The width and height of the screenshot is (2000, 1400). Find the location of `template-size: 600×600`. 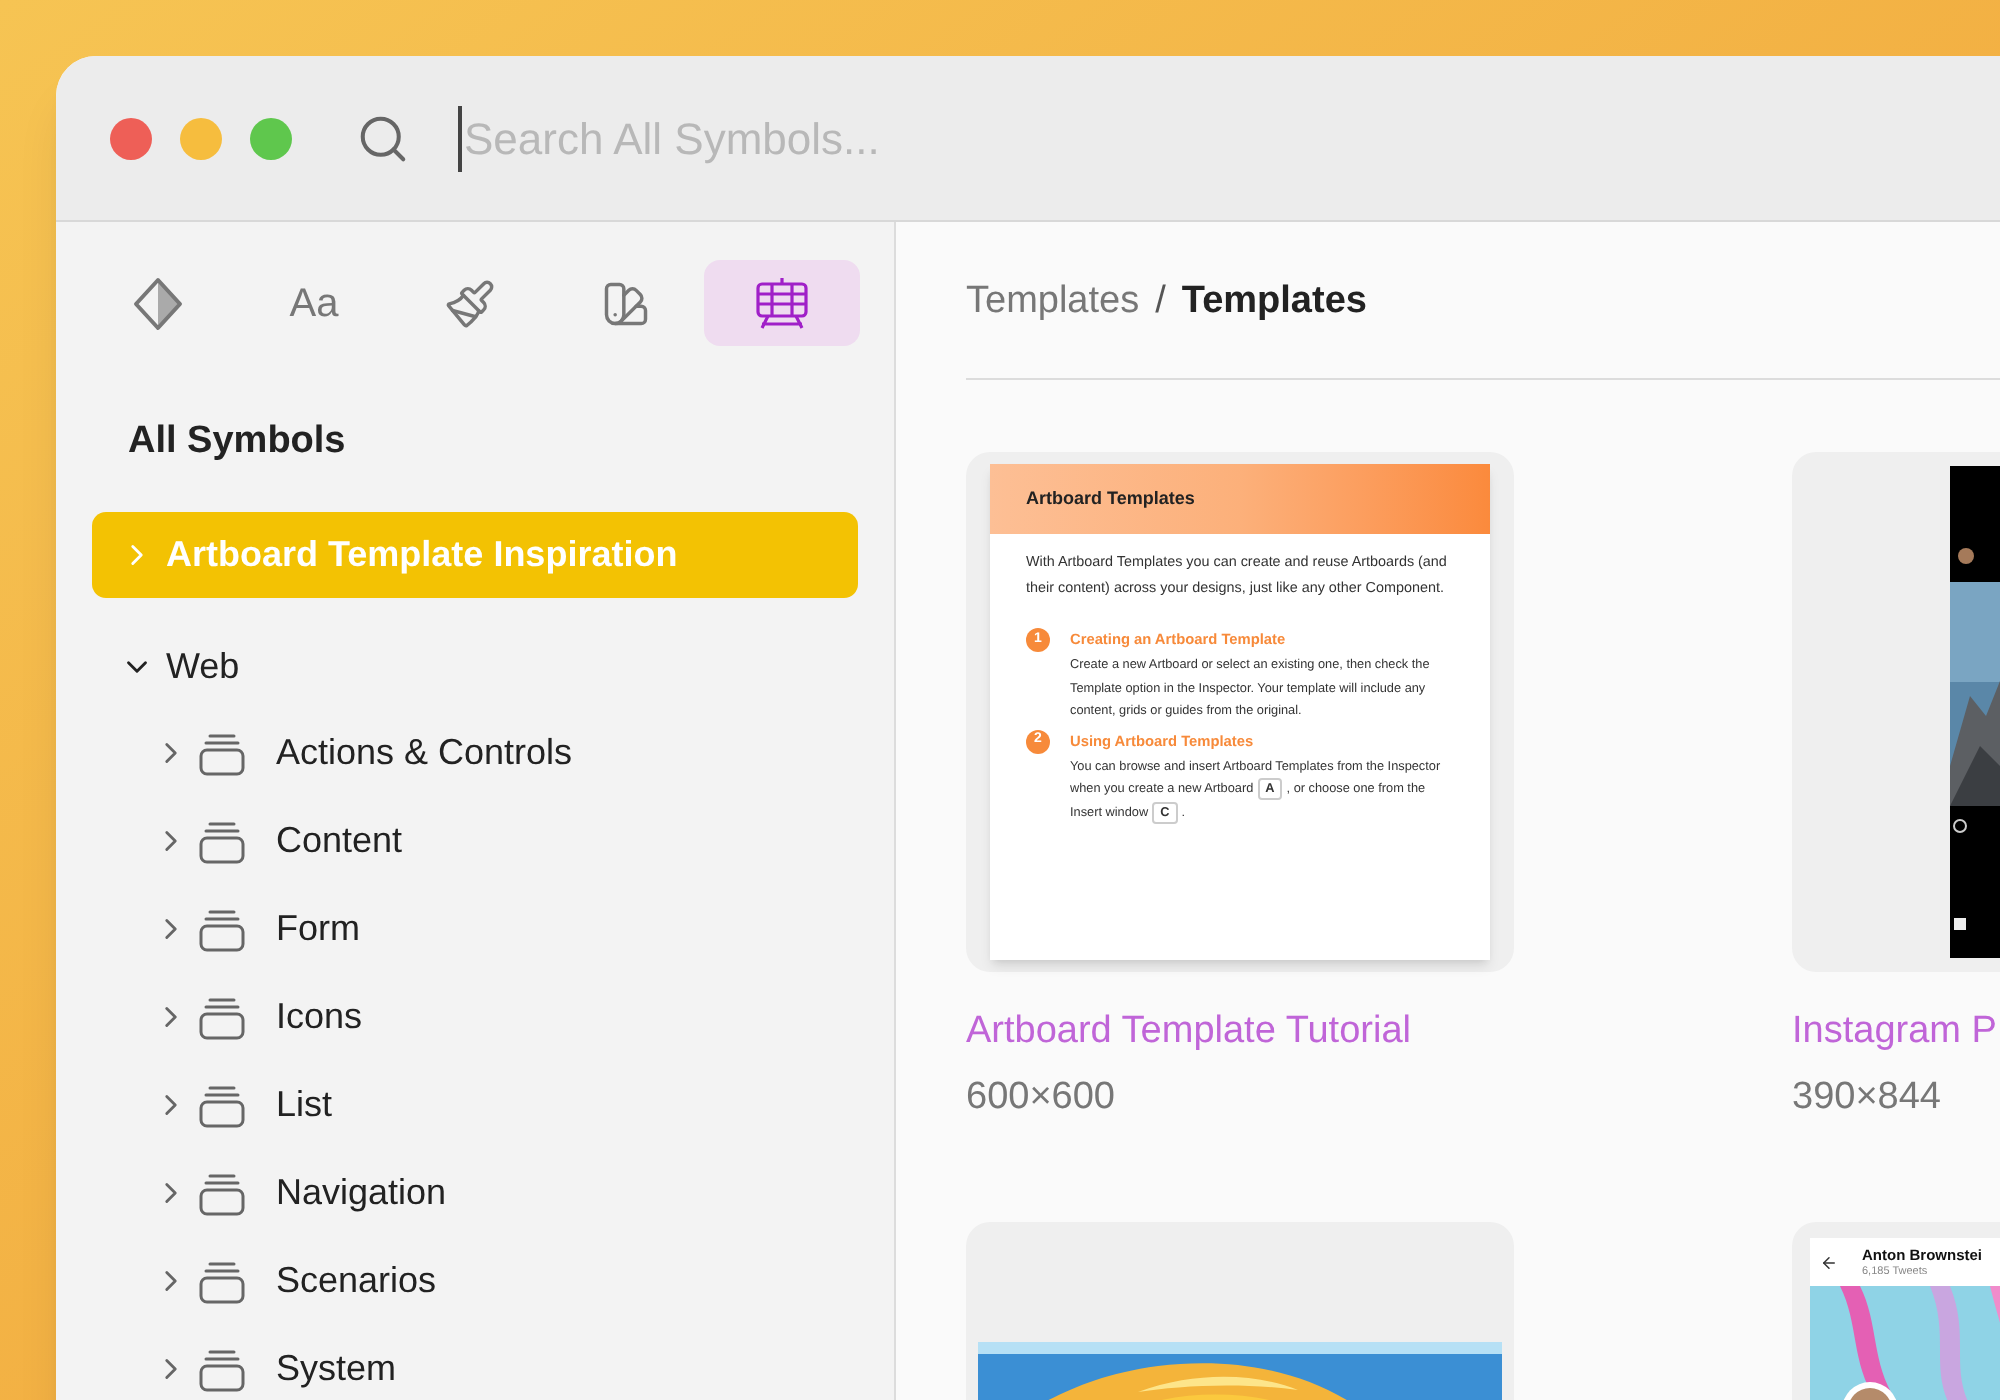

template-size: 600×600 is located at coordinates (1041, 1097).